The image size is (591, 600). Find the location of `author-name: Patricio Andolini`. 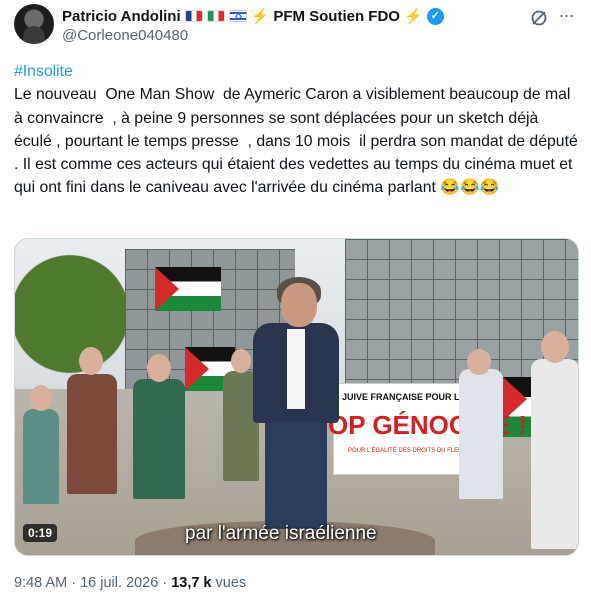

author-name: Patricio Andolini is located at coordinates (121, 16).